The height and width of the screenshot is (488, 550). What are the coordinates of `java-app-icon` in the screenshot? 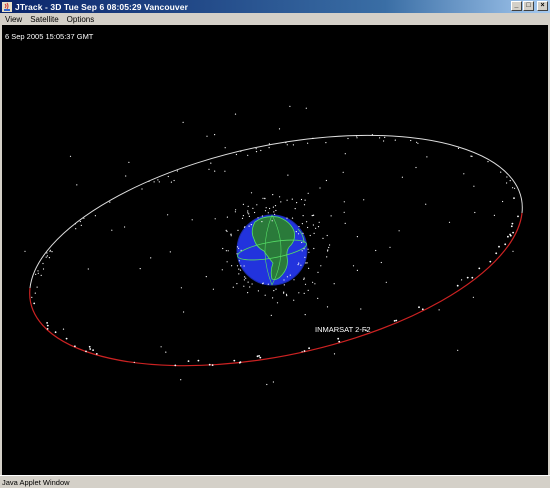 It's located at (7, 6).